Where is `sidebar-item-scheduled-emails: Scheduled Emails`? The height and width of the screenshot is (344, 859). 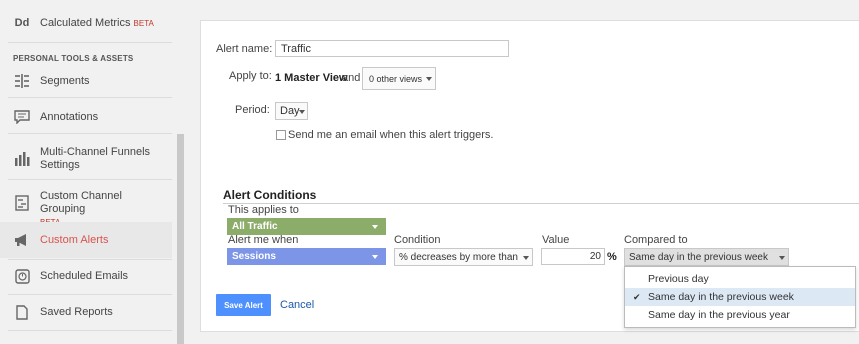 sidebar-item-scheduled-emails: Scheduled Emails is located at coordinates (86, 276).